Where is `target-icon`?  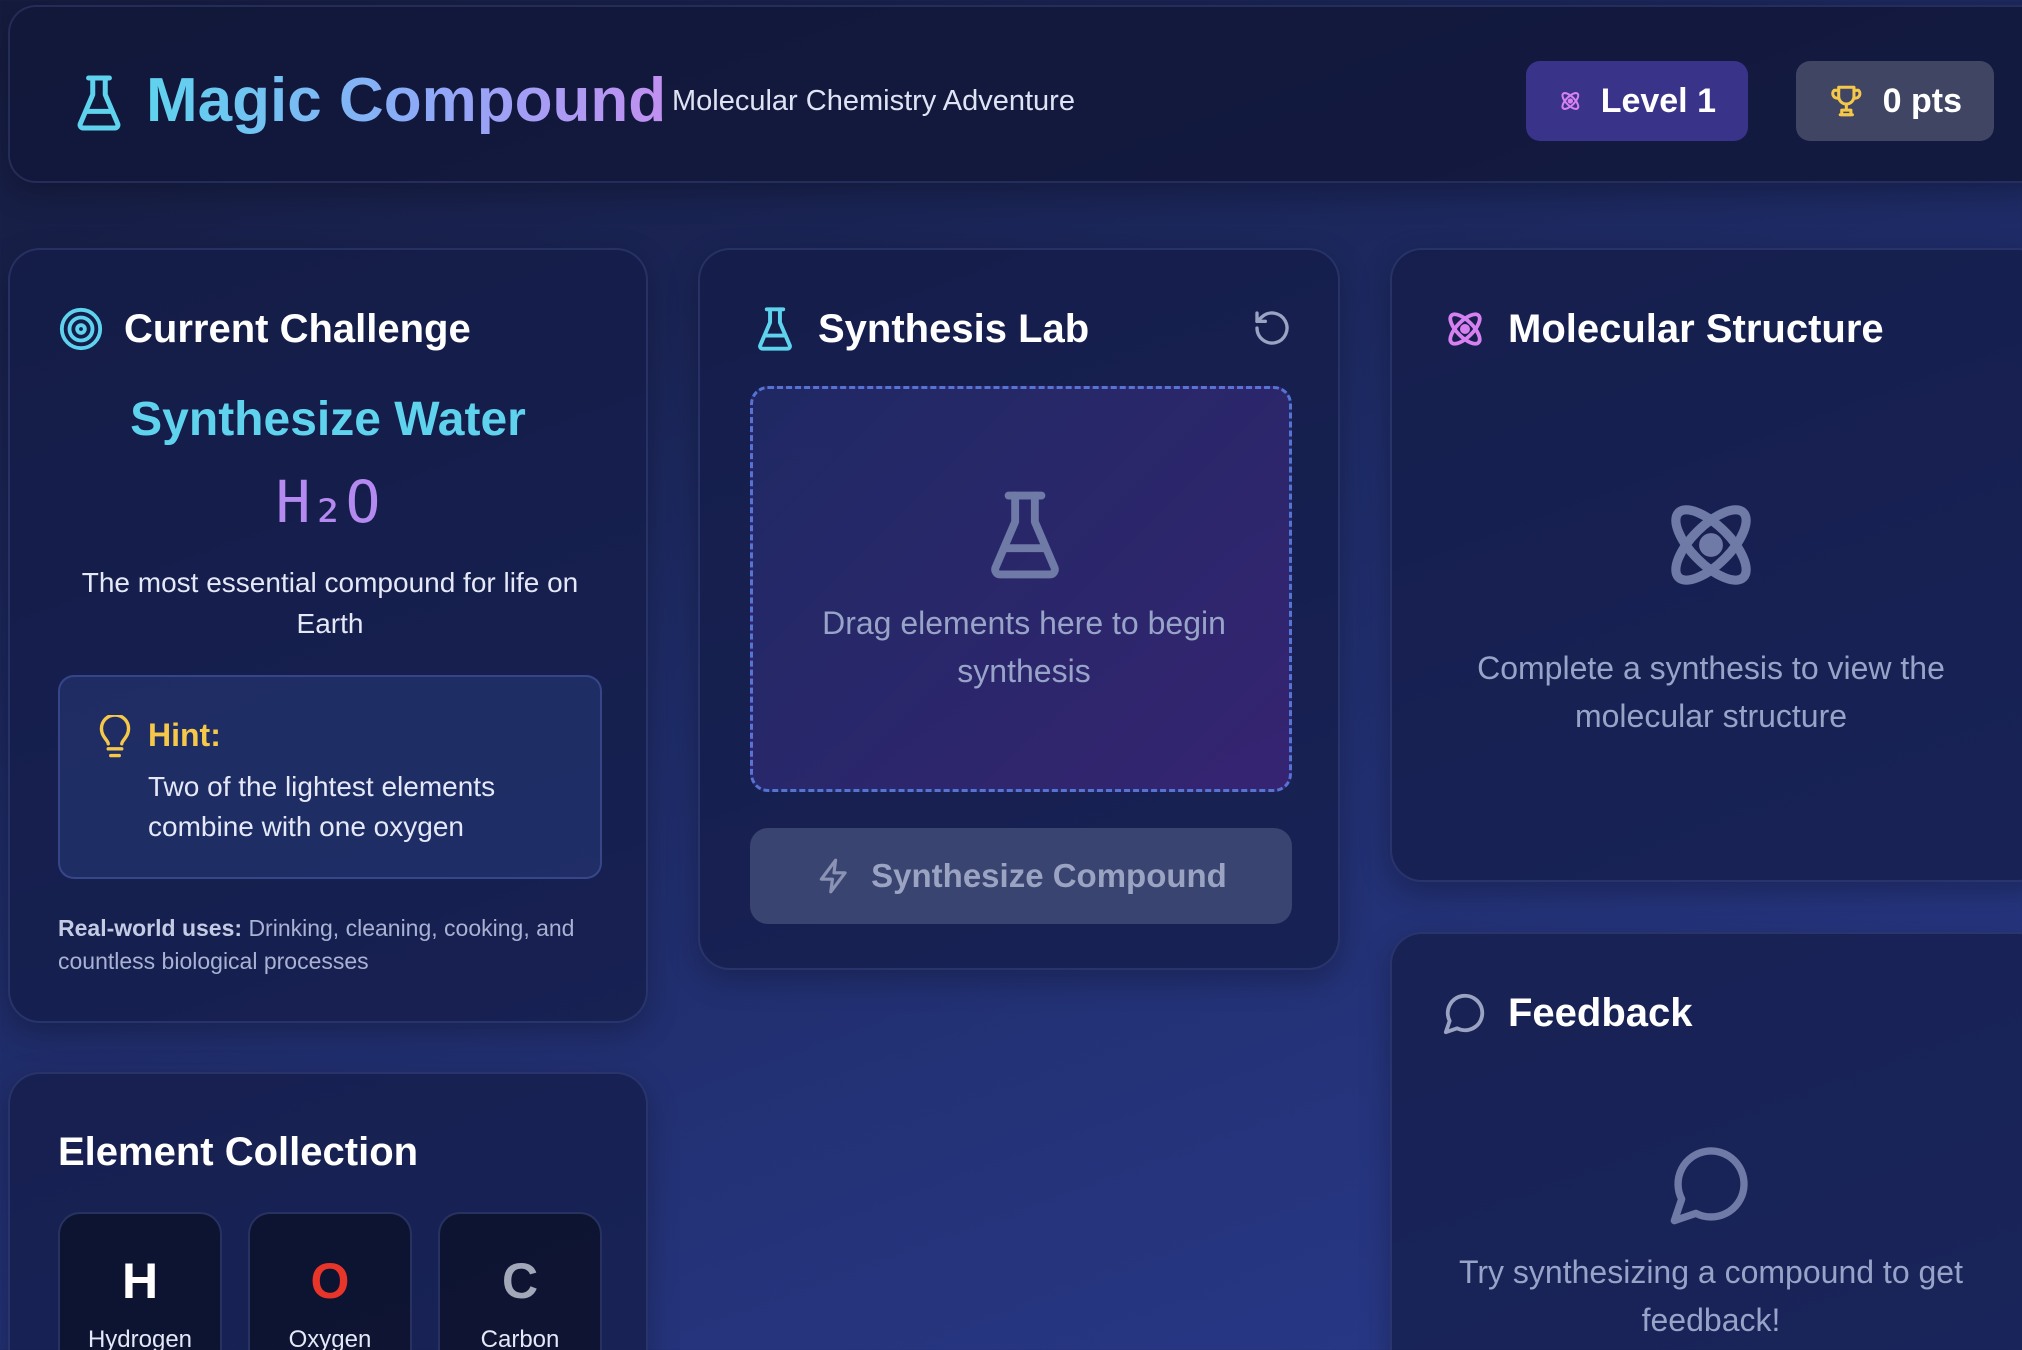 target-icon is located at coordinates (81, 329).